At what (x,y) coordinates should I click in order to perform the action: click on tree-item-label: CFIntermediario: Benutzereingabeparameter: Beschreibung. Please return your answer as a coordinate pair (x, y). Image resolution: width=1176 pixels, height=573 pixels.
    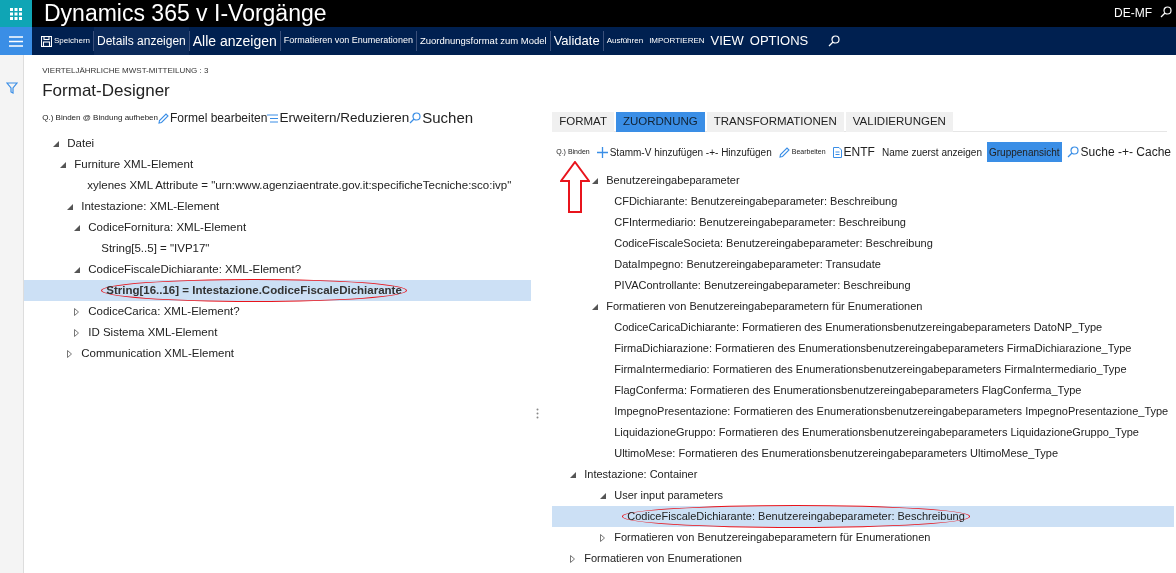
    Looking at the image, I should click on (760, 223).